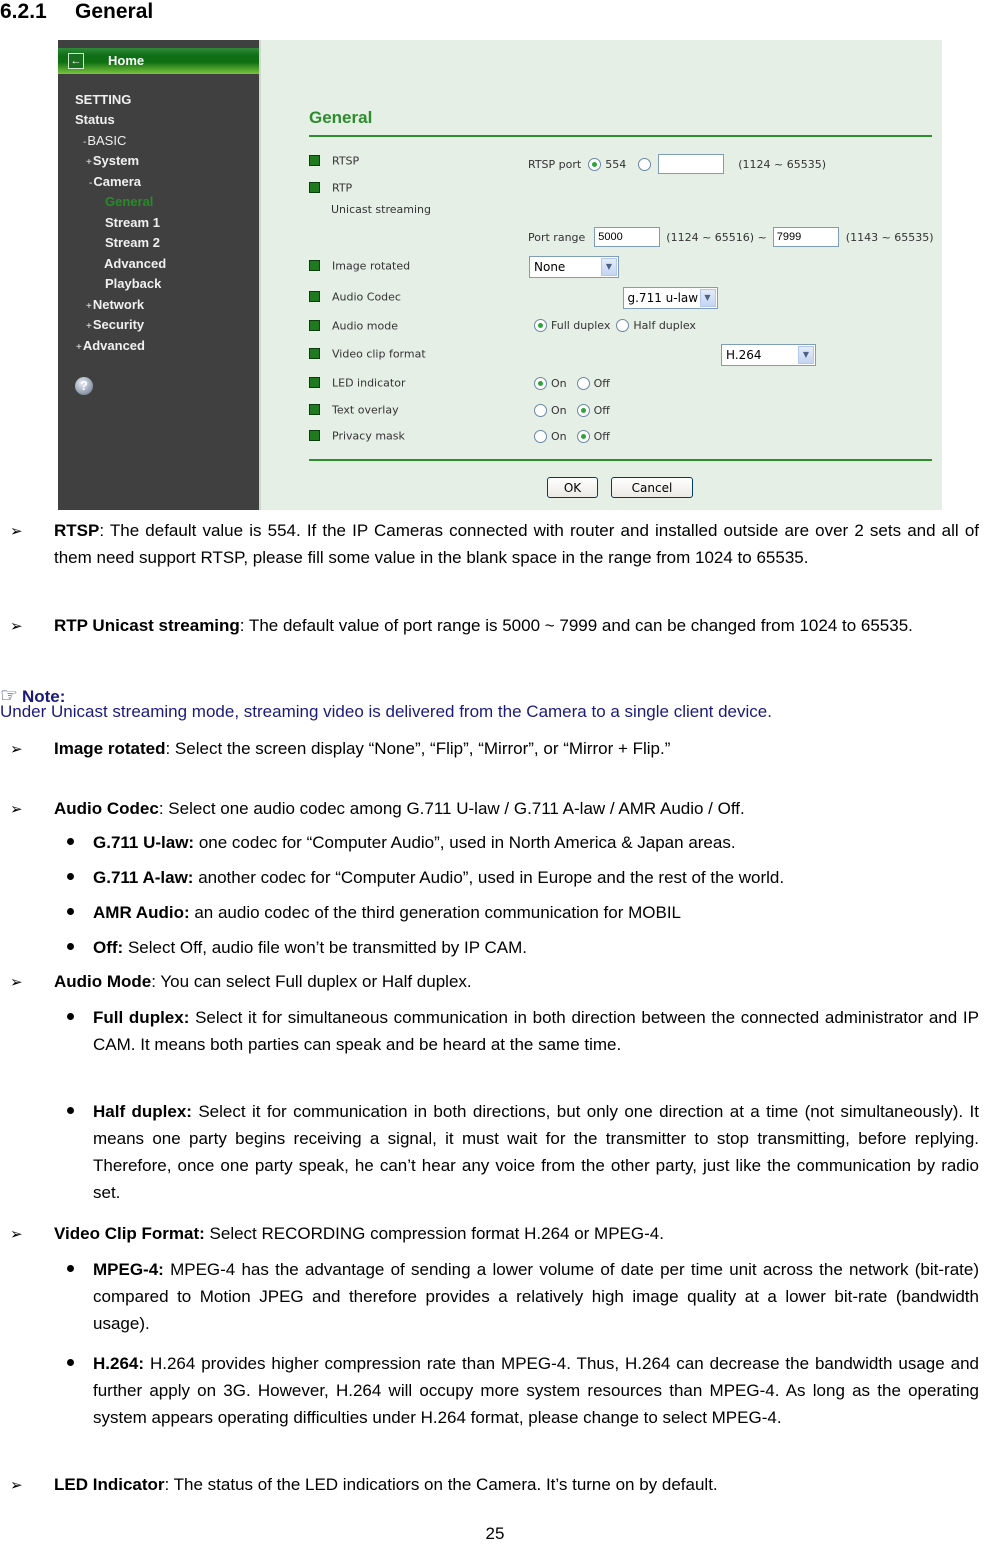  What do you see at coordinates (115, 324) in the screenshot?
I see `nav-item-security: +Security` at bounding box center [115, 324].